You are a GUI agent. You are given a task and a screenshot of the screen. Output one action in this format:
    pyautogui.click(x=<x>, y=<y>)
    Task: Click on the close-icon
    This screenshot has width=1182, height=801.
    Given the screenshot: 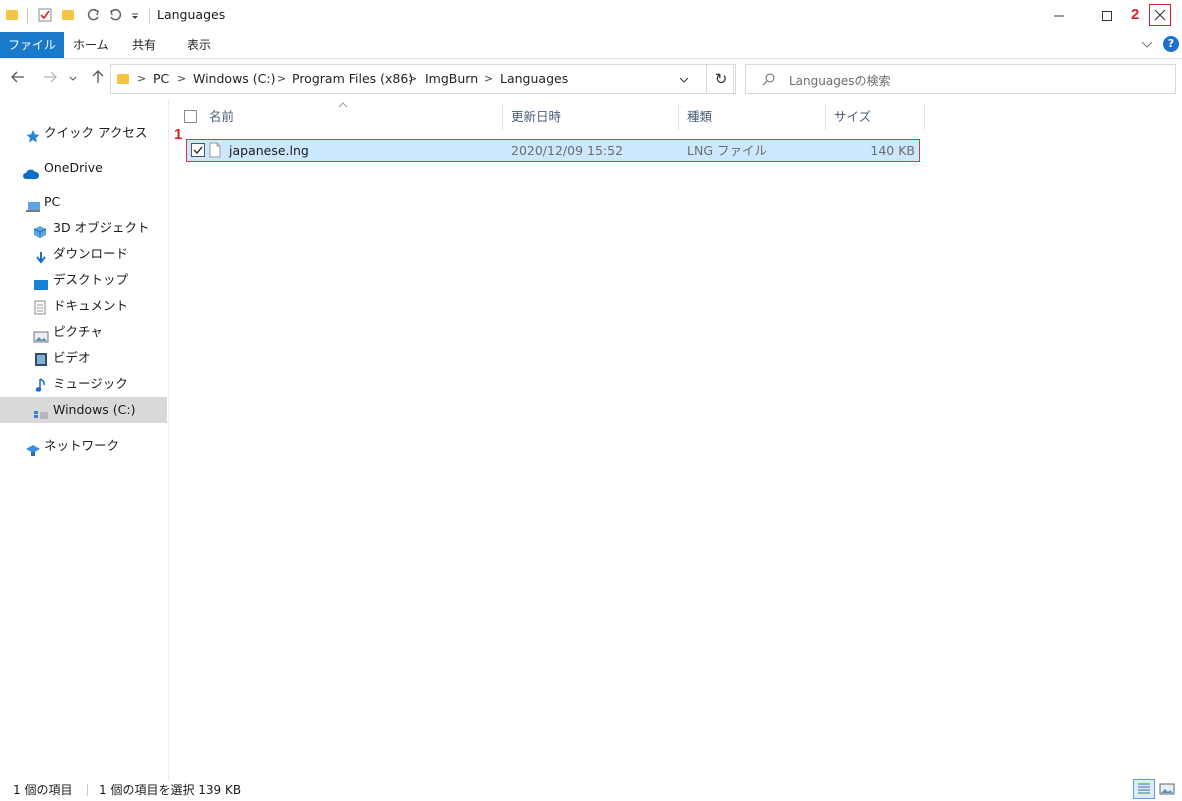 What is the action you would take?
    pyautogui.click(x=1160, y=15)
    